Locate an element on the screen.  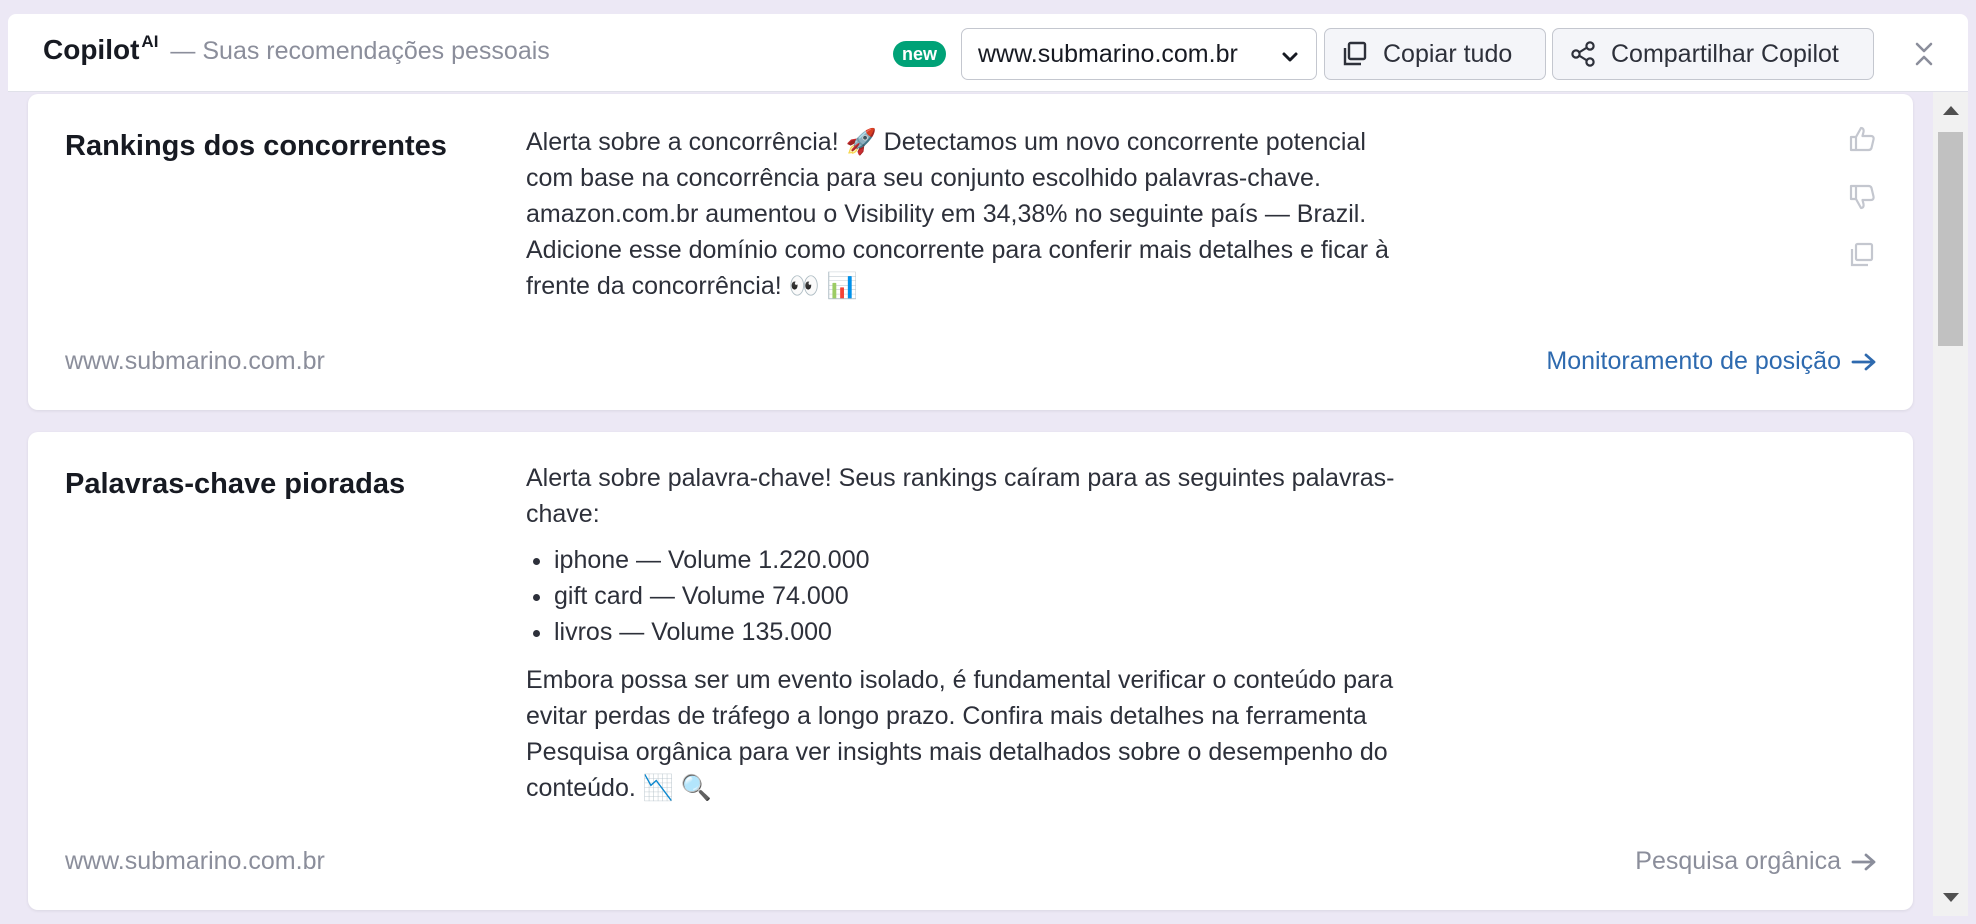
collapse-icon is located at coordinates (1924, 54).